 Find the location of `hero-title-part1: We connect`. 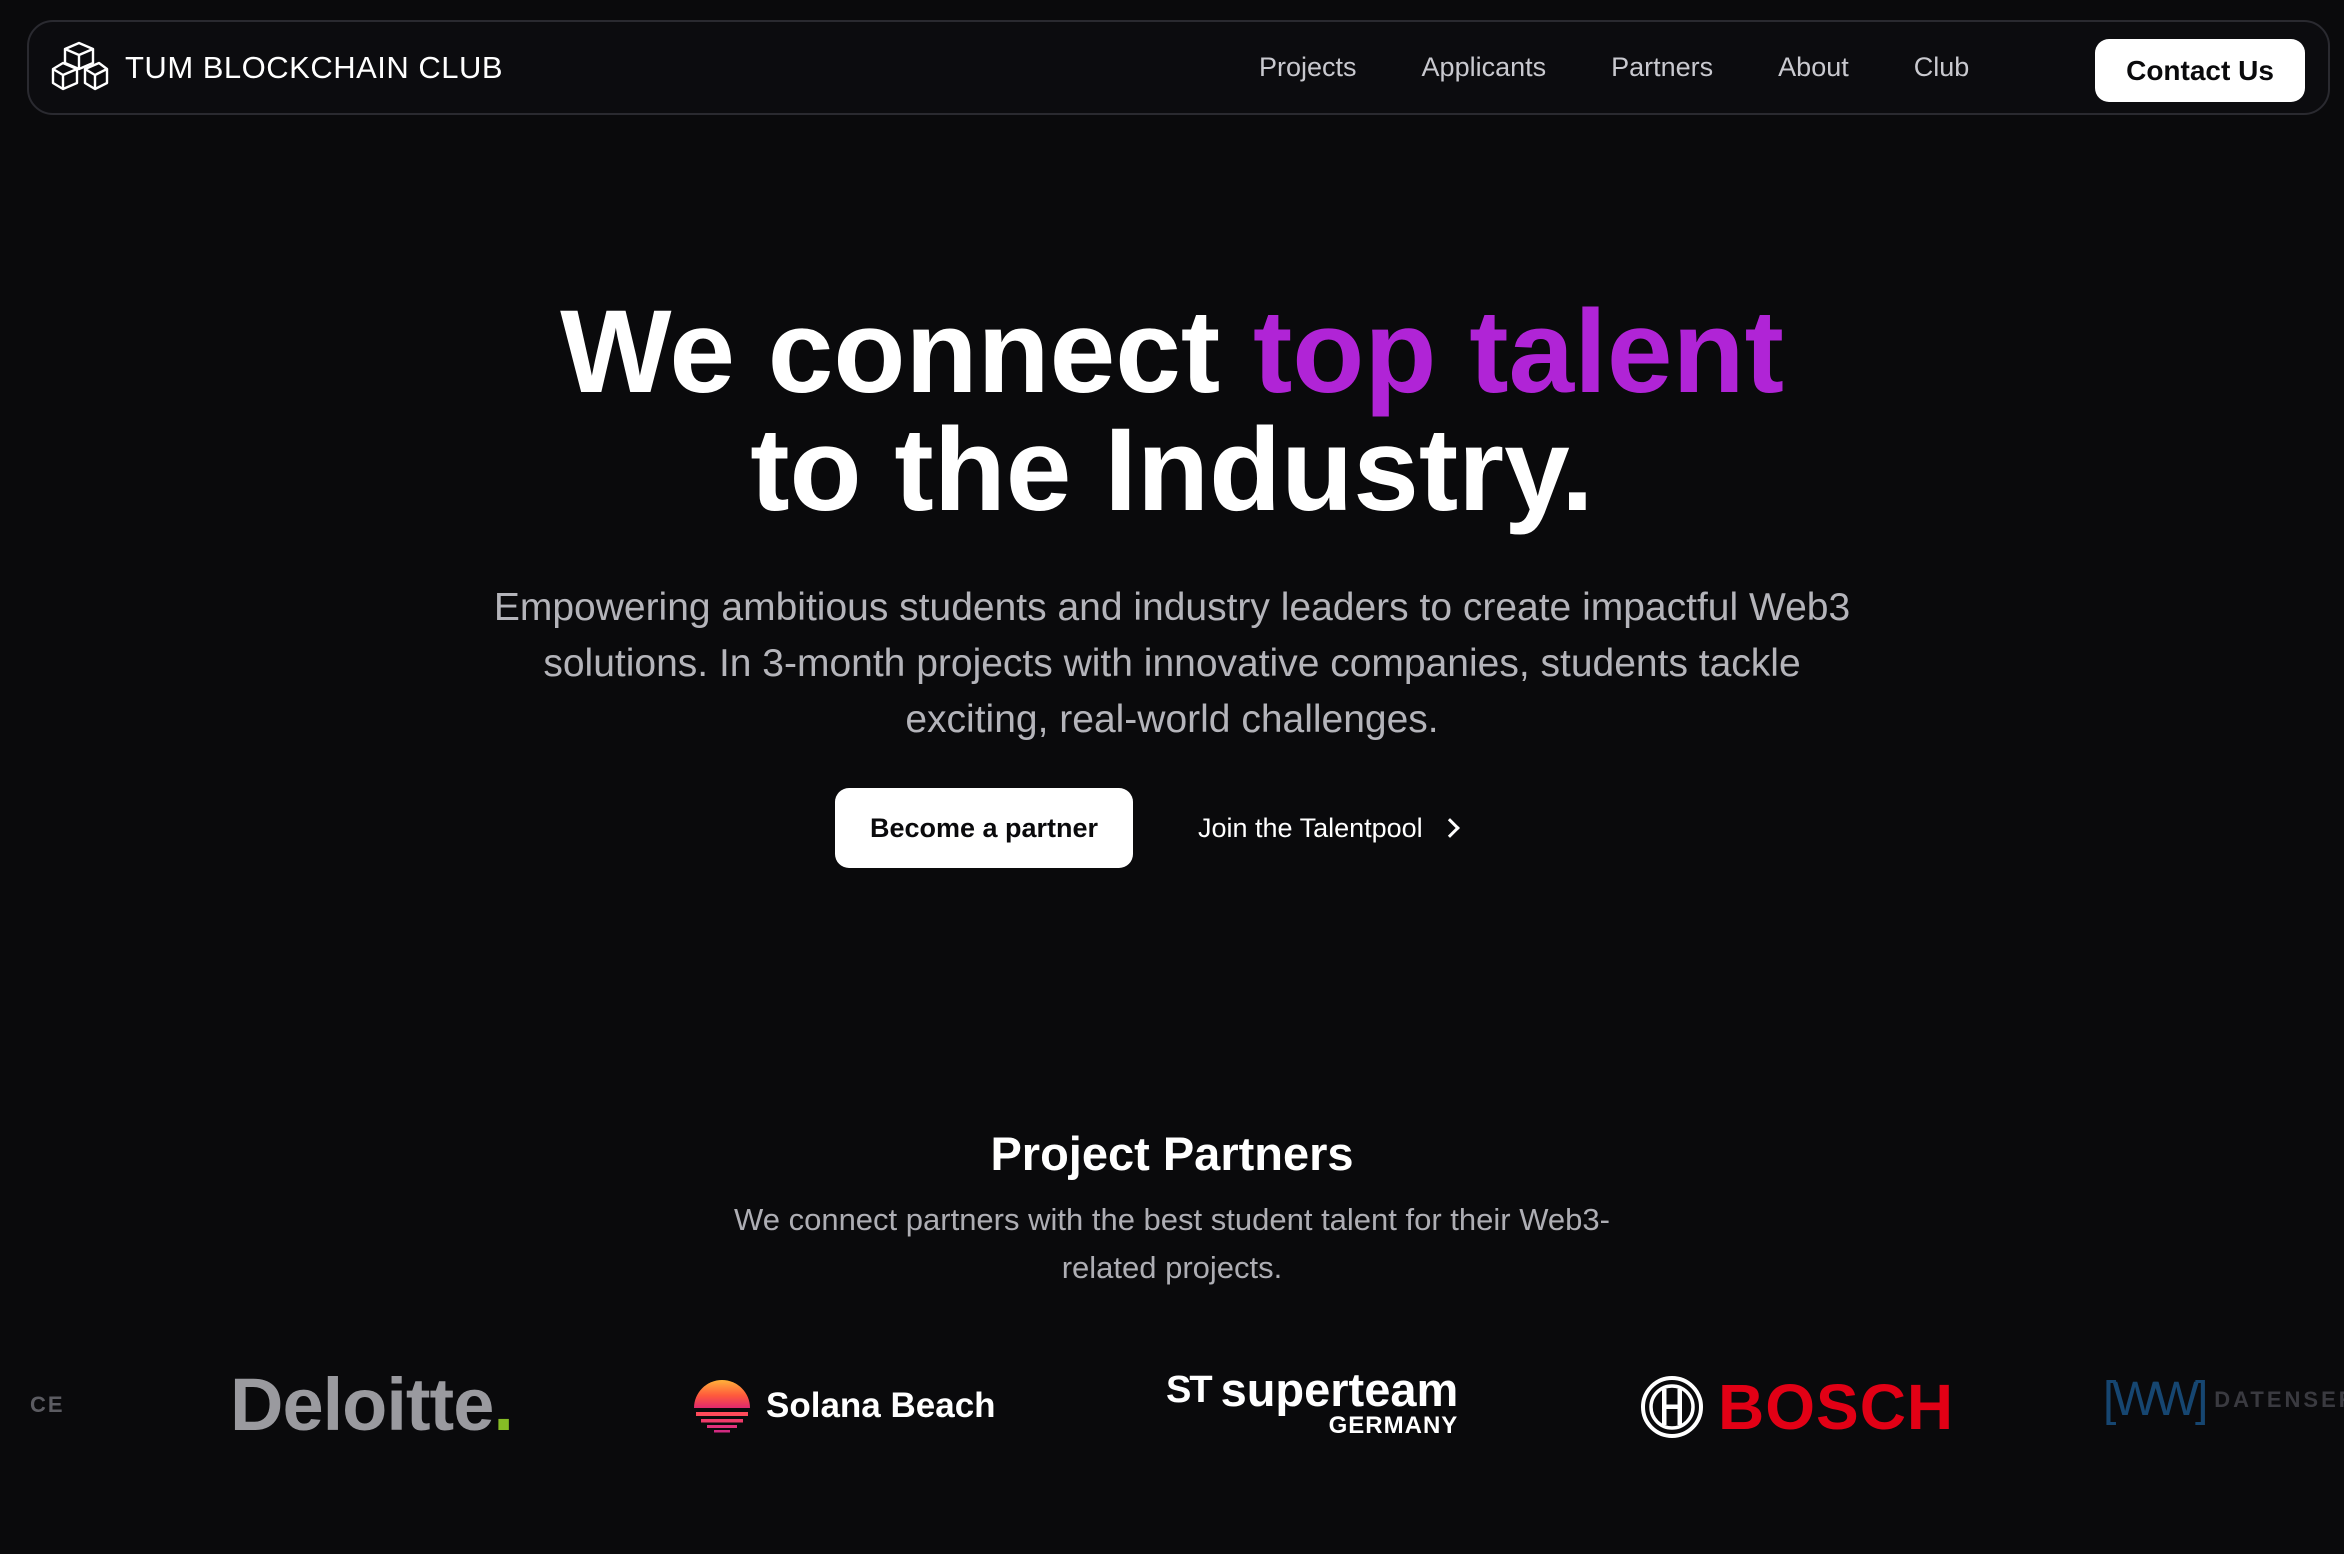

hero-title-part1: We connect is located at coordinates (906, 352).